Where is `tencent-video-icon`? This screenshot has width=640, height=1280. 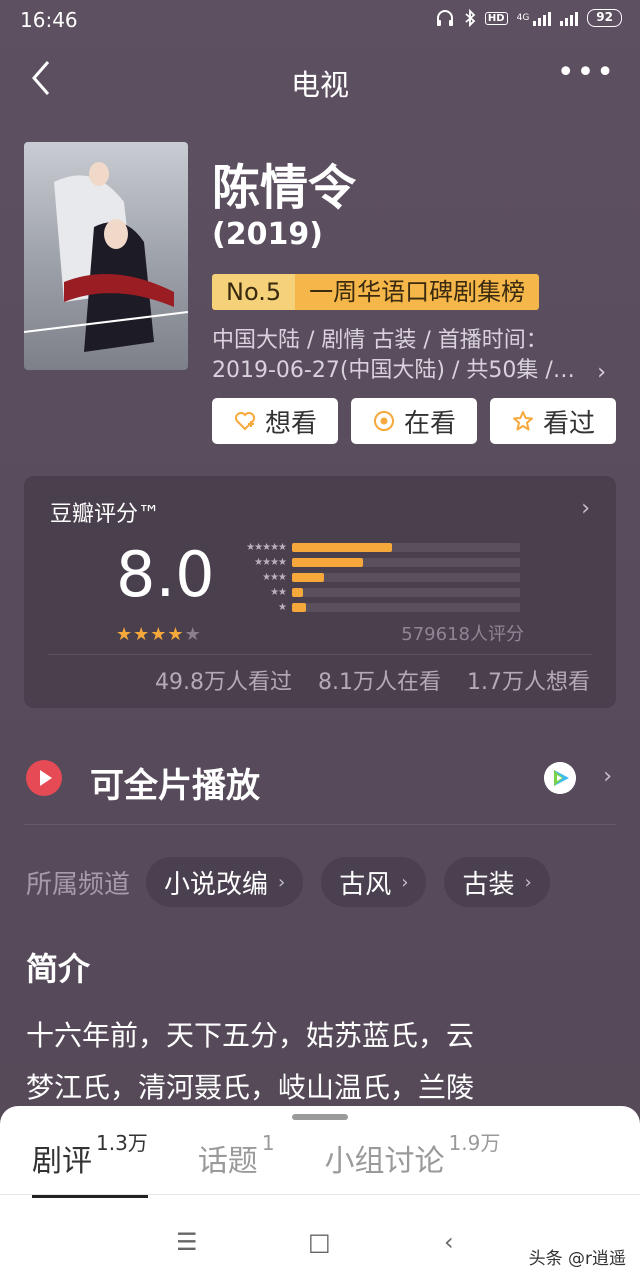 tencent-video-icon is located at coordinates (560, 778).